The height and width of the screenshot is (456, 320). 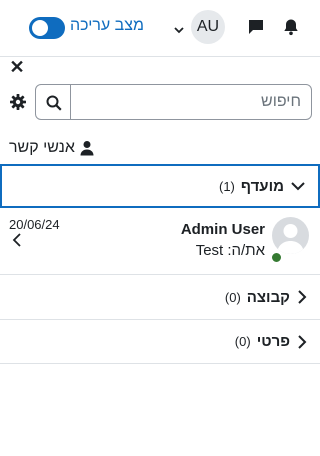 What do you see at coordinates (87, 148) in the screenshot?
I see `user-icon` at bounding box center [87, 148].